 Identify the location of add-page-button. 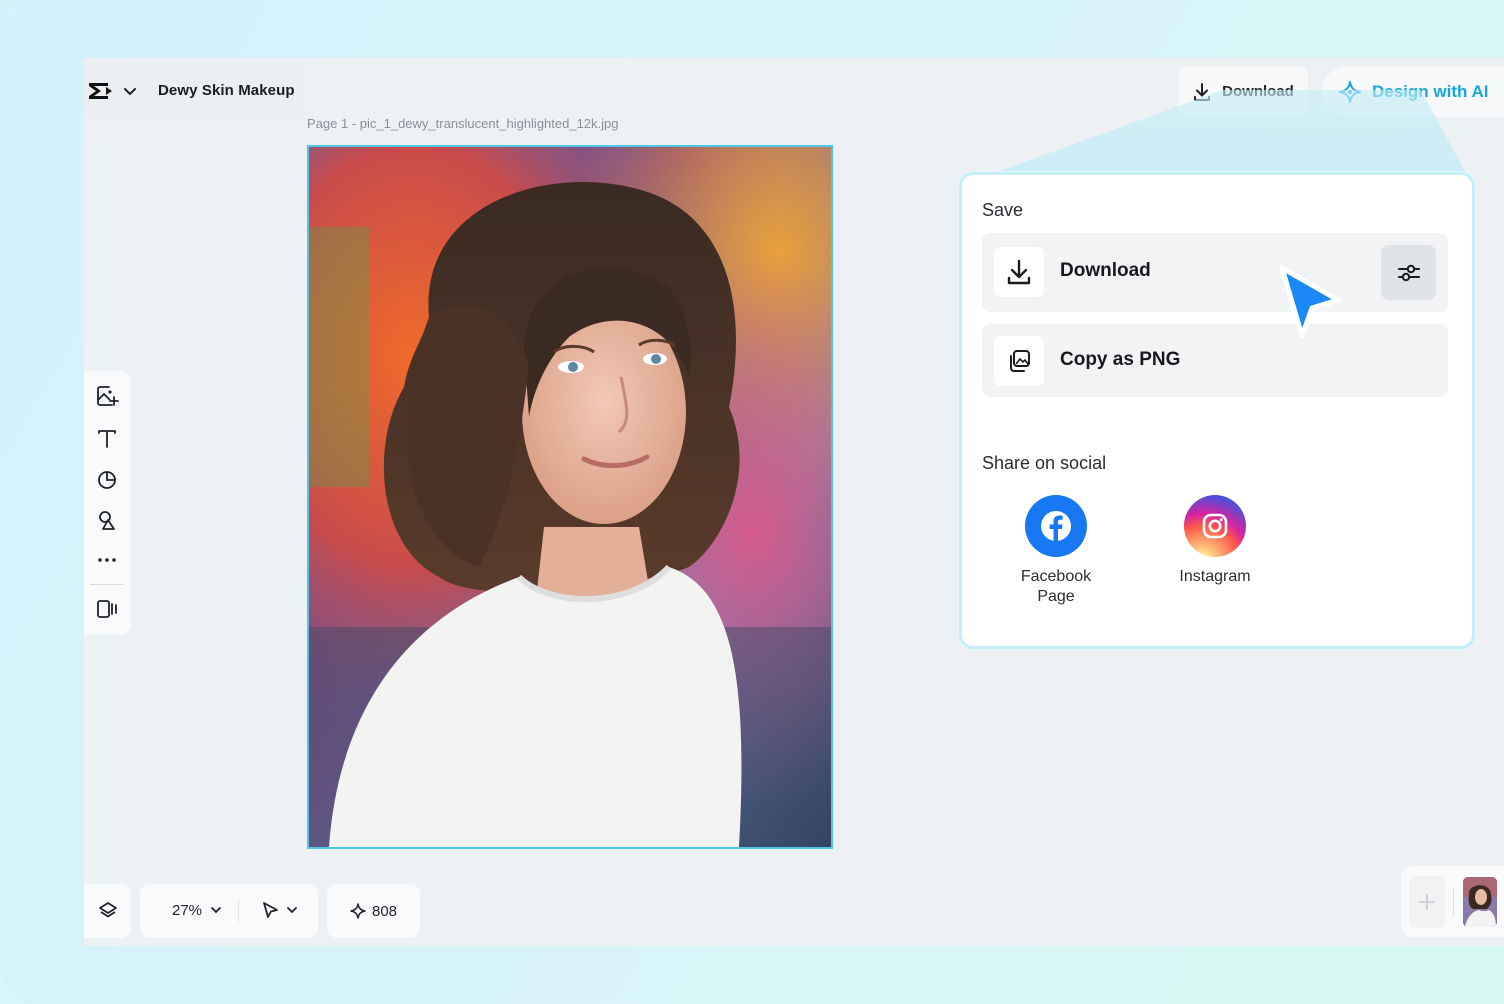
(1427, 902).